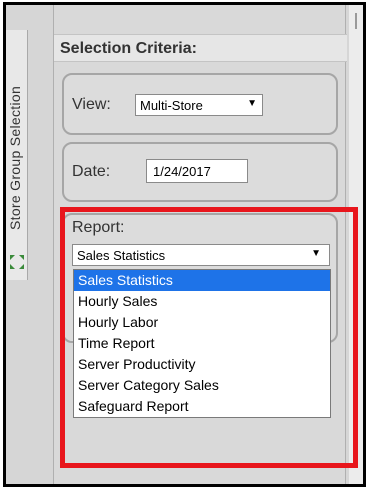 Image resolution: width=369 pixels, height=490 pixels. Describe the element at coordinates (91, 171) in the screenshot. I see `date-label: Date:` at that location.